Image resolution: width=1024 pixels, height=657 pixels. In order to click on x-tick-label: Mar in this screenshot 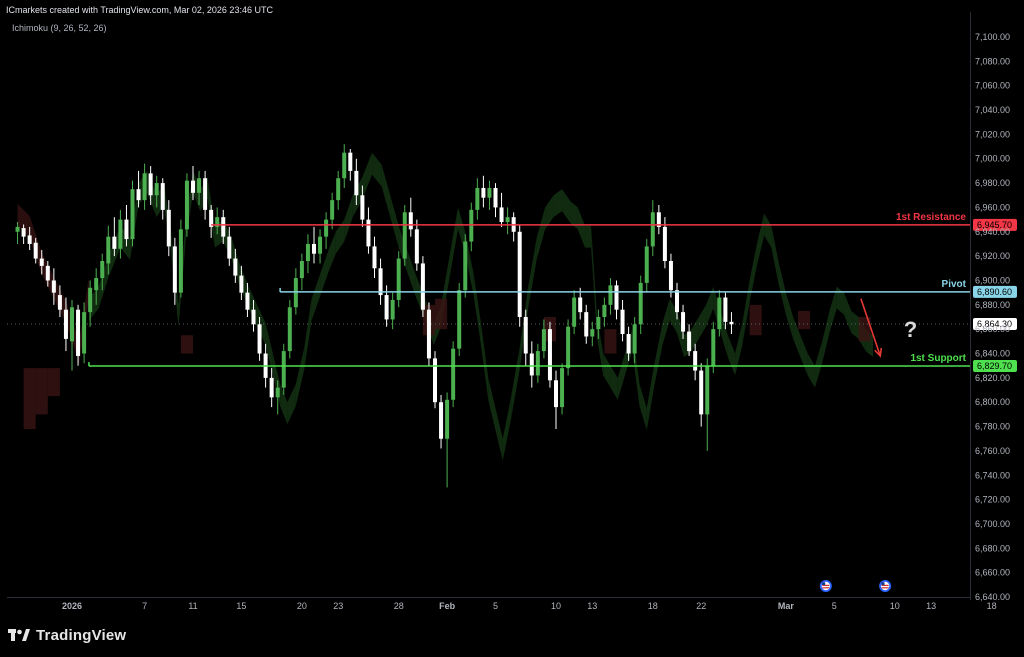, I will do `click(786, 606)`.